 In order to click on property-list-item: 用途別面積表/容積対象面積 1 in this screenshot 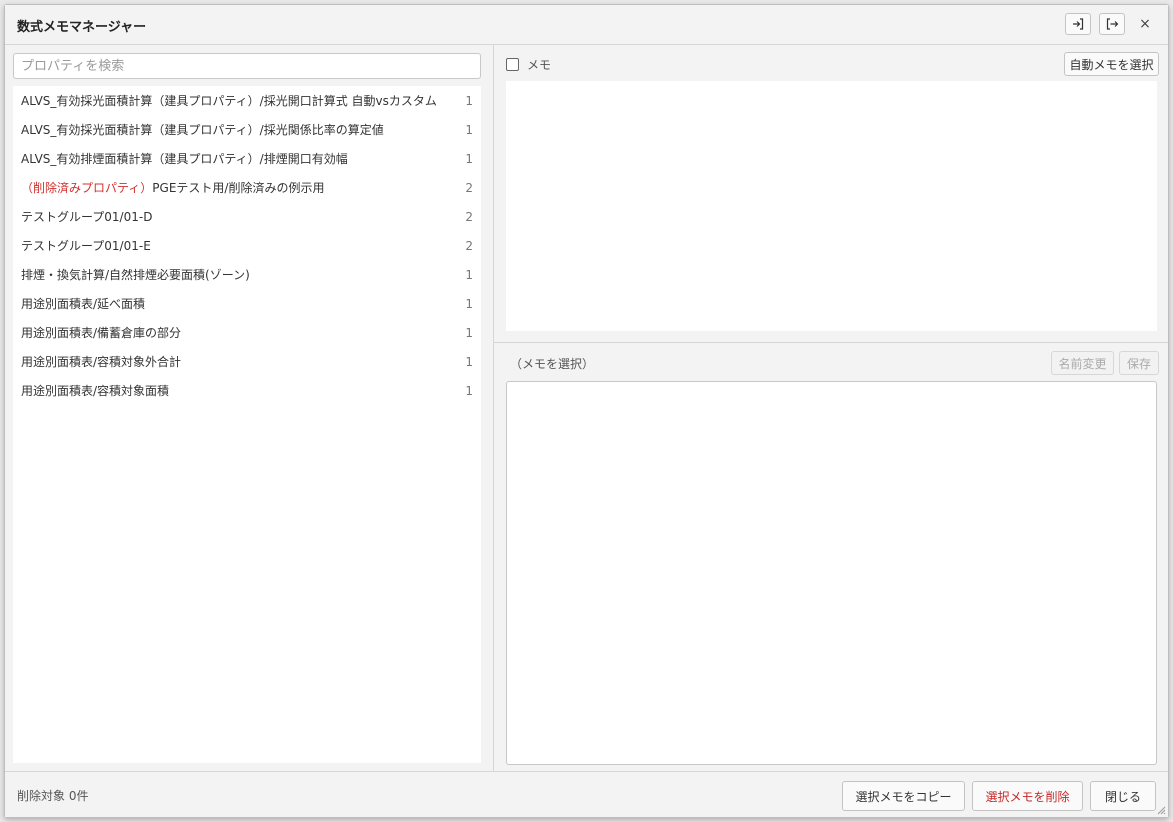, I will do `click(247, 390)`.